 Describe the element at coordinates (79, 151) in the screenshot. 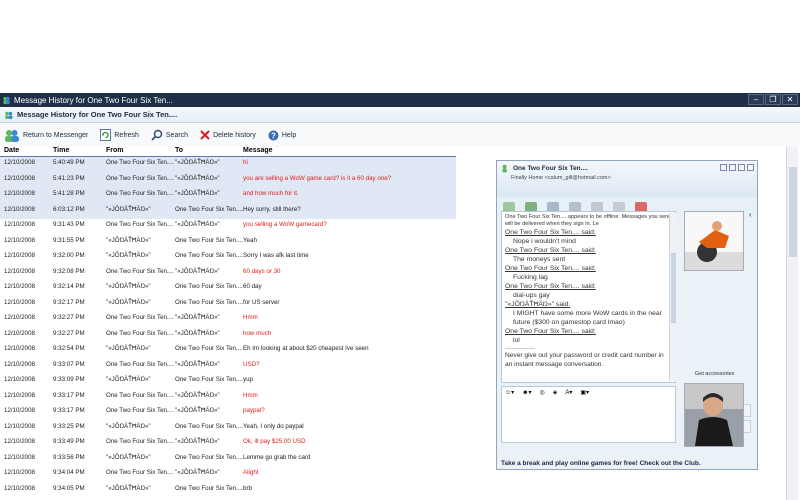

I see `column-header-time: Time` at that location.